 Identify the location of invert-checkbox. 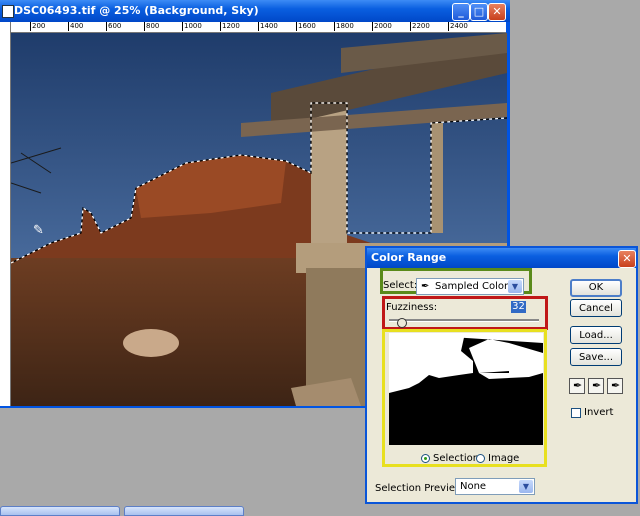
(576, 413).